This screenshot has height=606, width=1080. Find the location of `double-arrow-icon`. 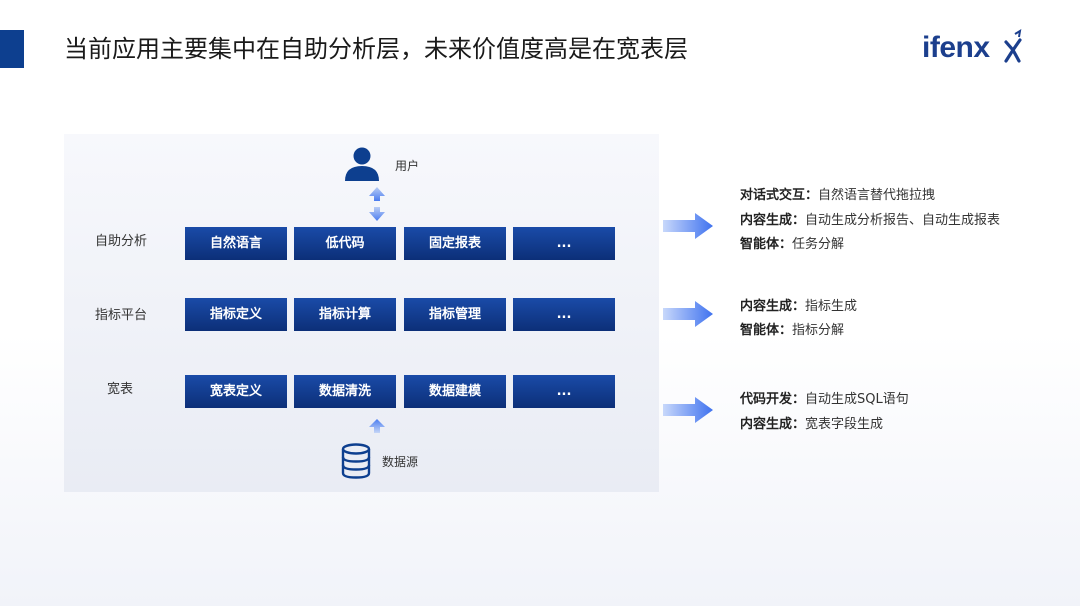

double-arrow-icon is located at coordinates (377, 204).